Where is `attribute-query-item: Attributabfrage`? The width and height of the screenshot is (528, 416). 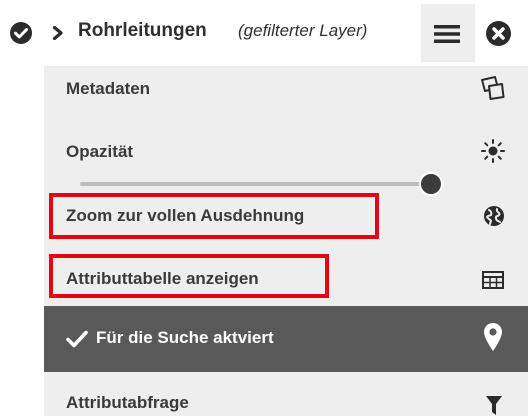
attribute-query-item: Attributabfrage is located at coordinates (127, 403).